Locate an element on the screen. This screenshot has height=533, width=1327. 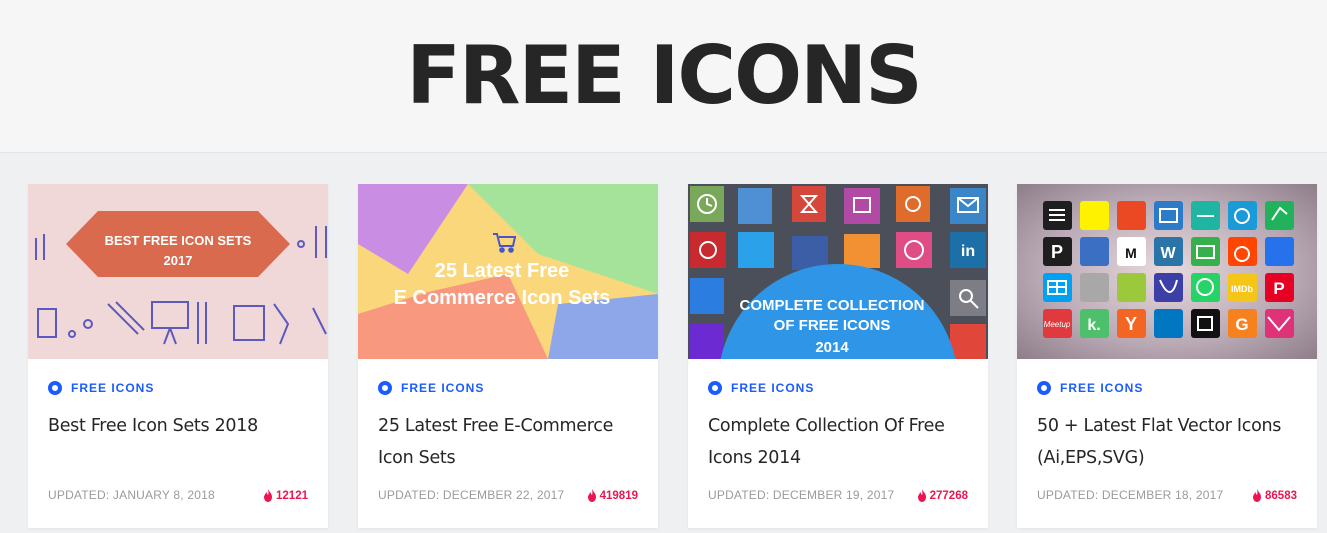
thumbnail-text: Meetup is located at coordinates (1057, 324).